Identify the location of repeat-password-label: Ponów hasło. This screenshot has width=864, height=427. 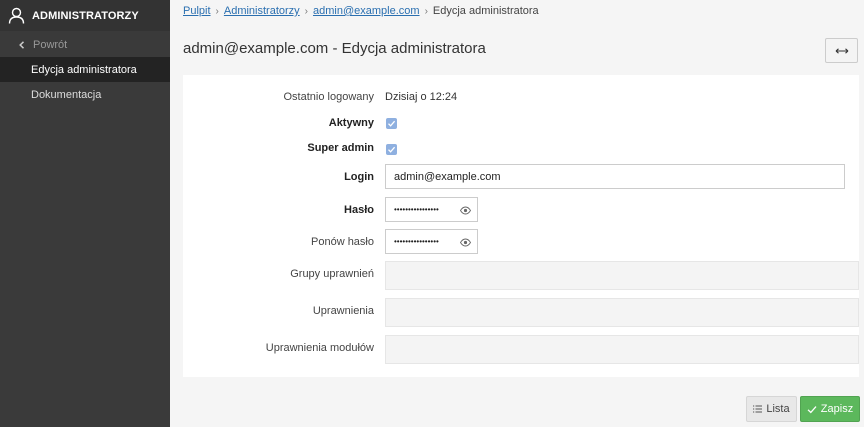
(342, 242).